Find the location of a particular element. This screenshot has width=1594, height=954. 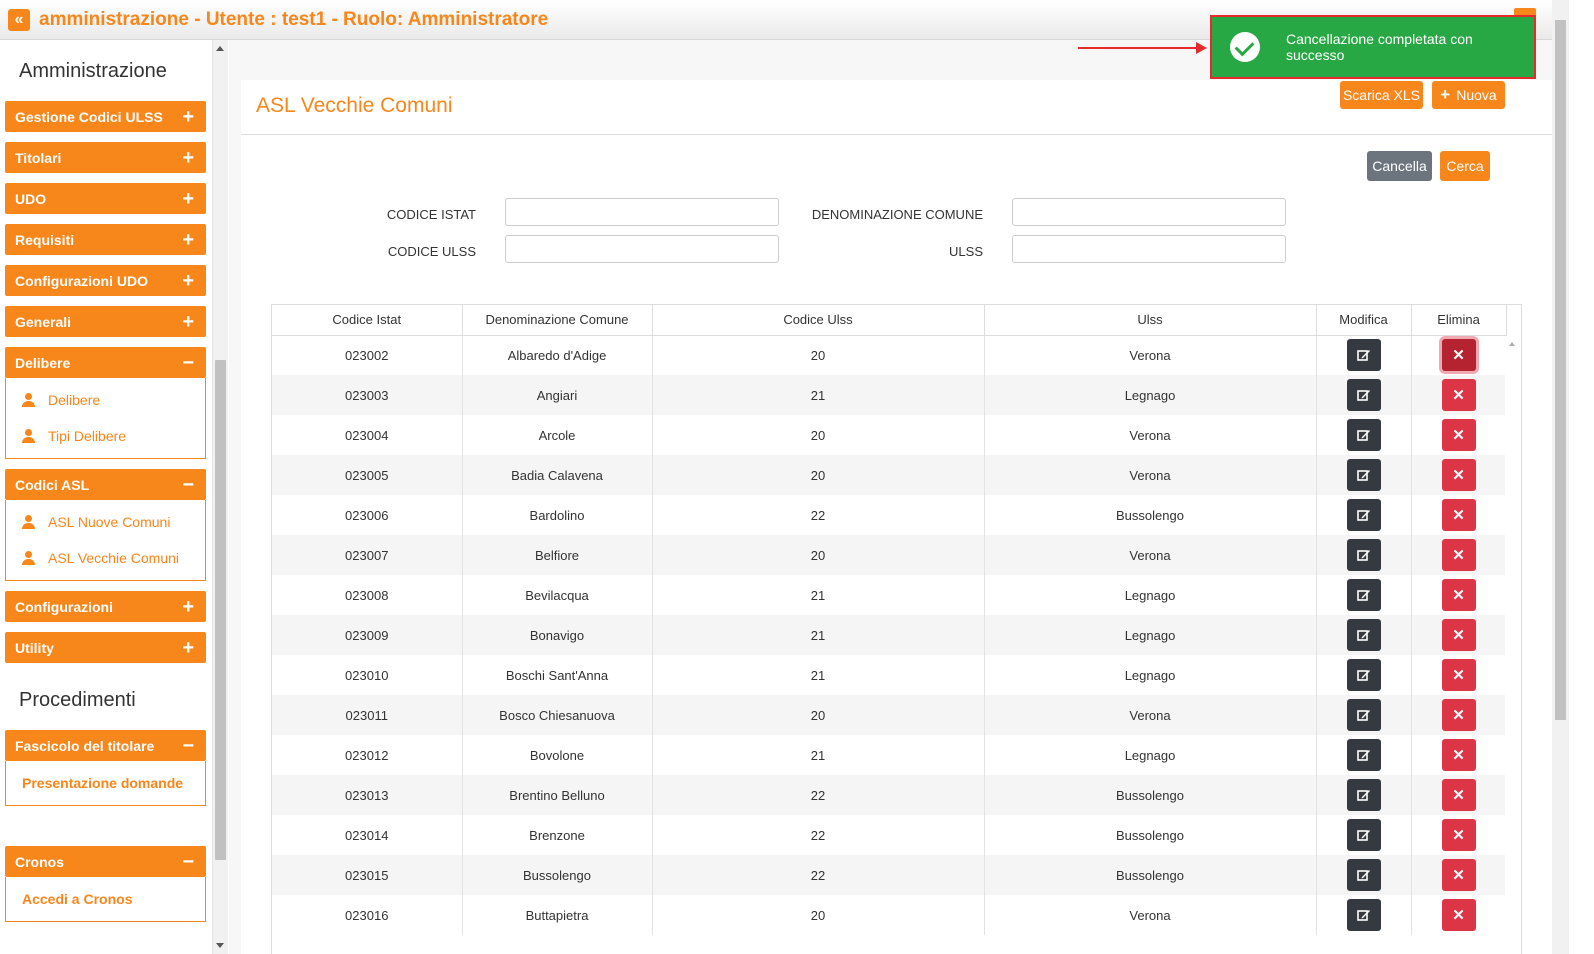

cell-codice-istat: 023012 is located at coordinates (367, 755).